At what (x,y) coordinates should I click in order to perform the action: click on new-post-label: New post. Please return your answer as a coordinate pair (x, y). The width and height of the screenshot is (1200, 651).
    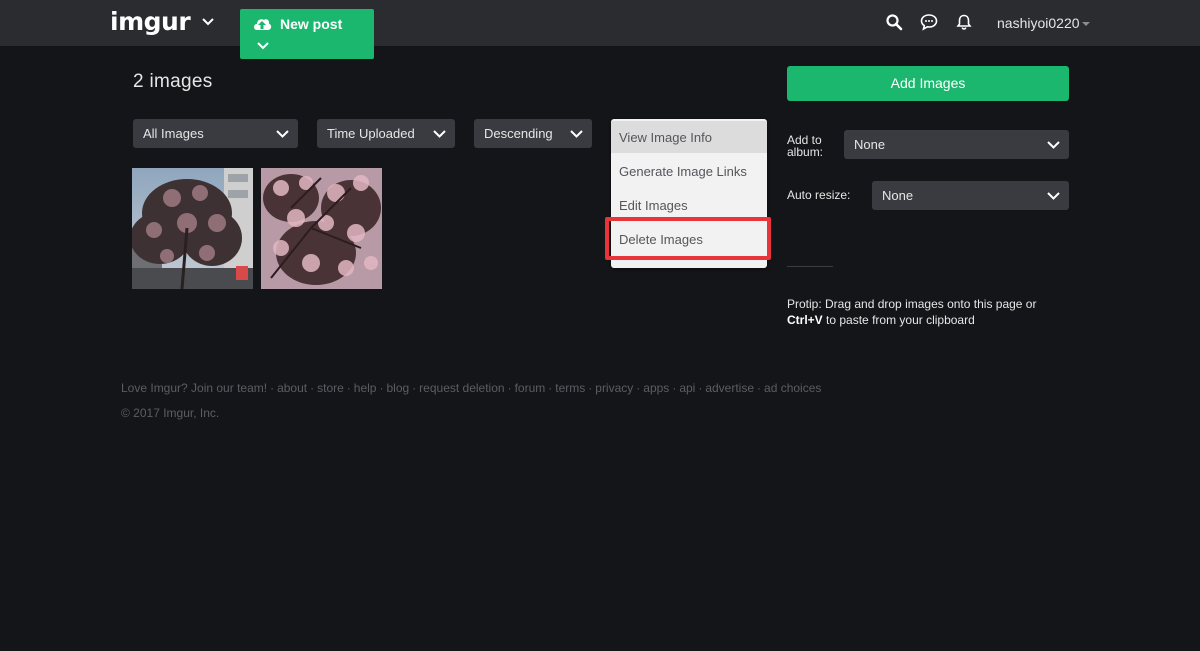
    Looking at the image, I should click on (311, 24).